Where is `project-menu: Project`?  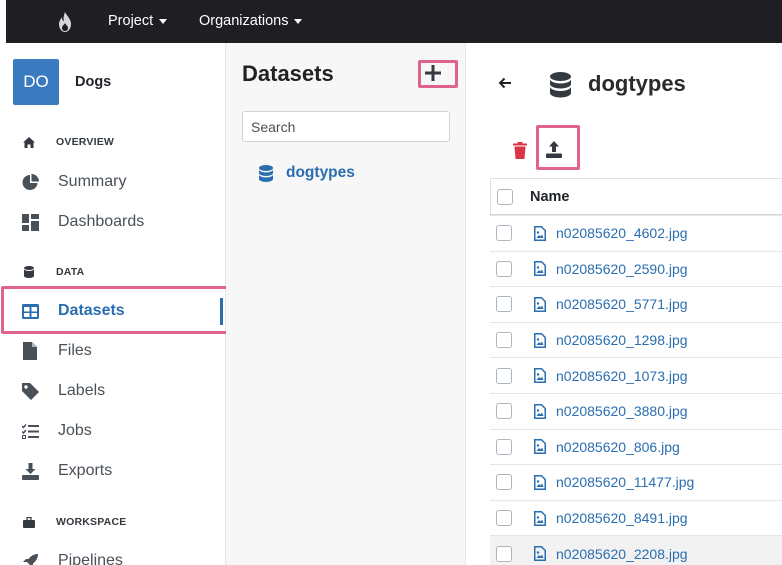
project-menu: Project is located at coordinates (138, 21).